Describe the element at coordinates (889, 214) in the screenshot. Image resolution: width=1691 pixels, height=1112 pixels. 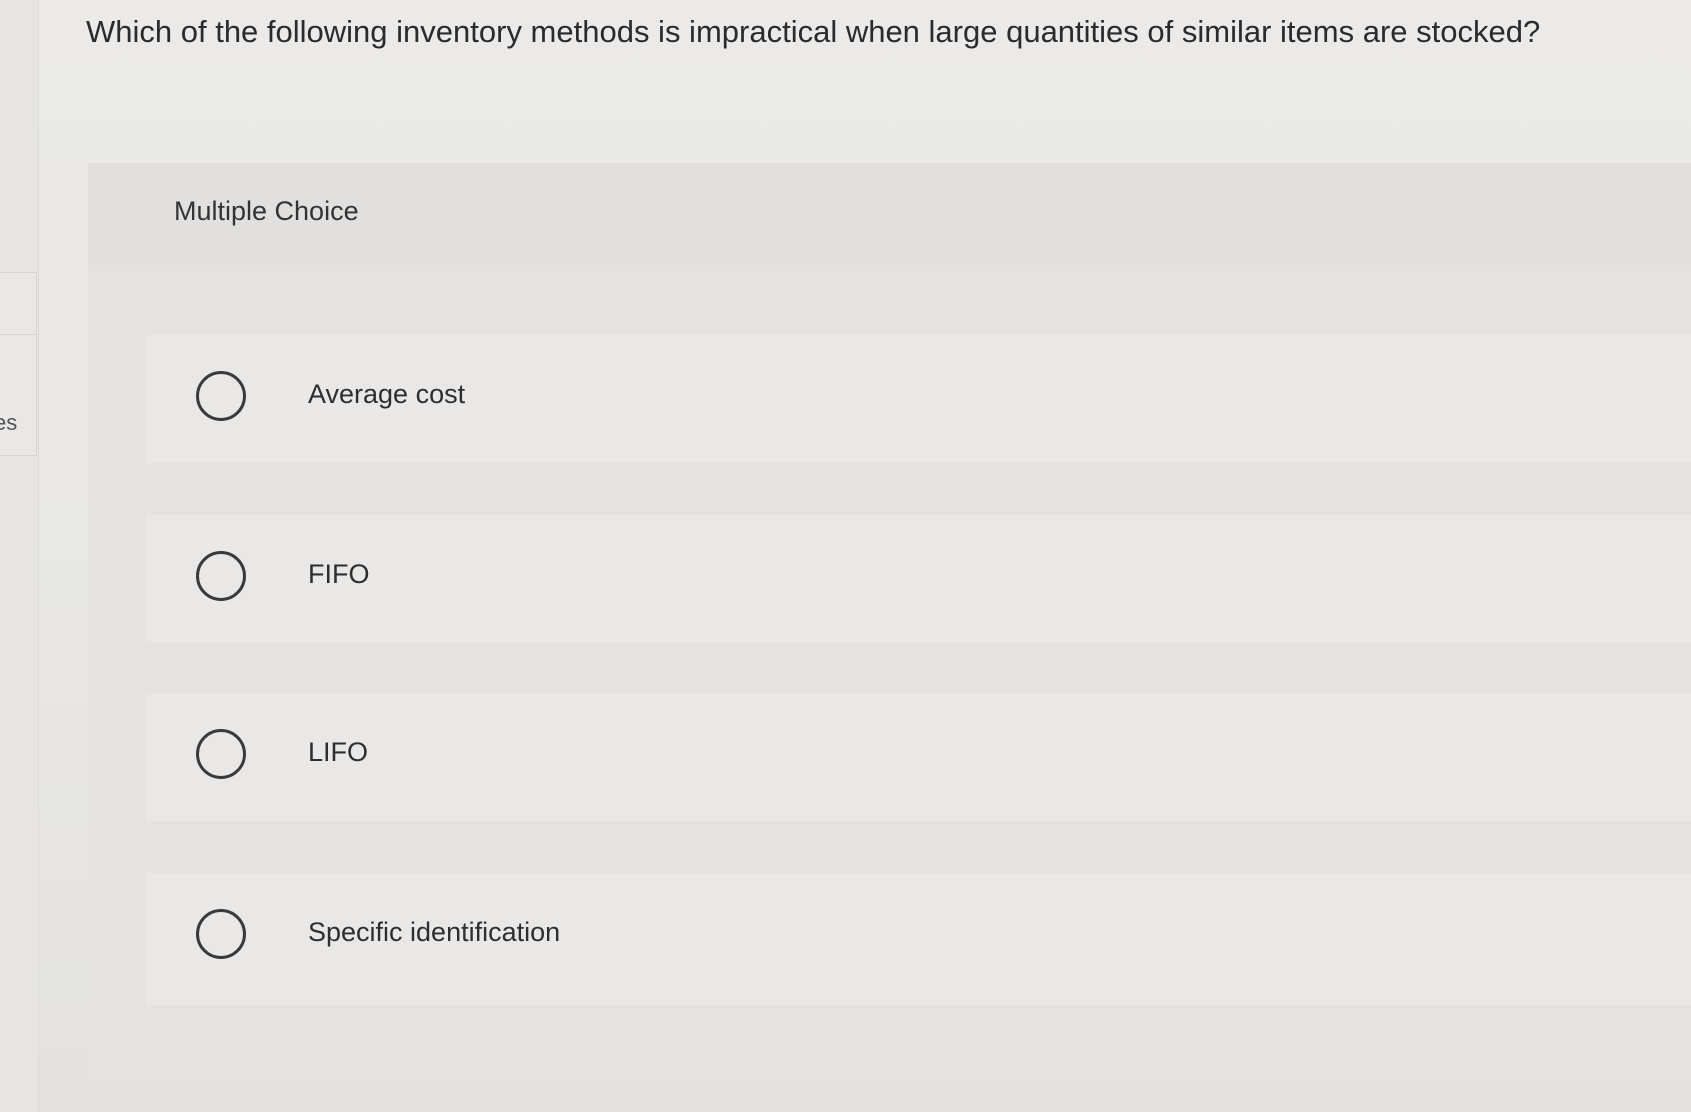
I see `multiple-choice-header: Multiple Choice` at that location.